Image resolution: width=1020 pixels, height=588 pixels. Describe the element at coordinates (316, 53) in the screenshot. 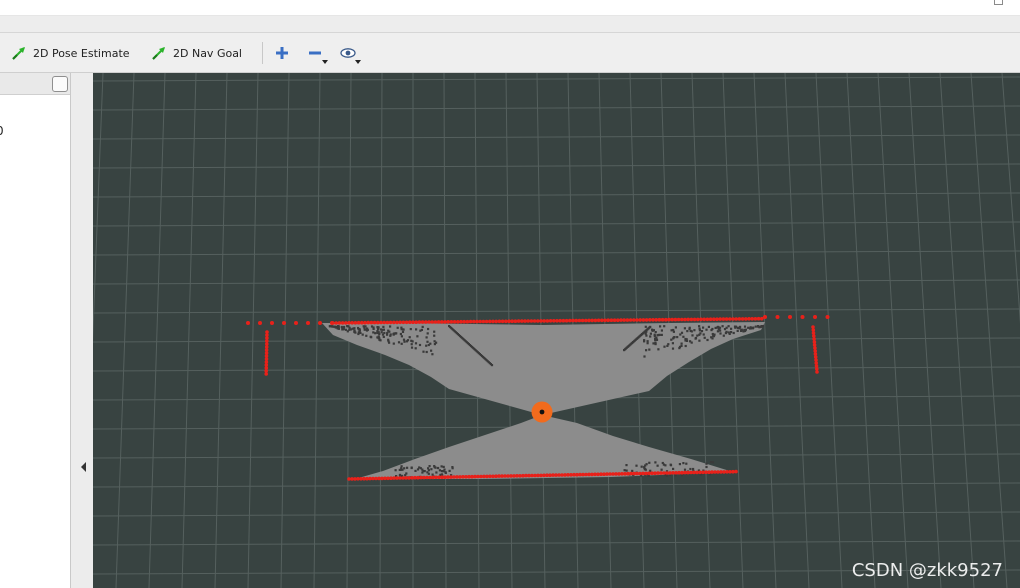

I see `zoom-out-button` at that location.